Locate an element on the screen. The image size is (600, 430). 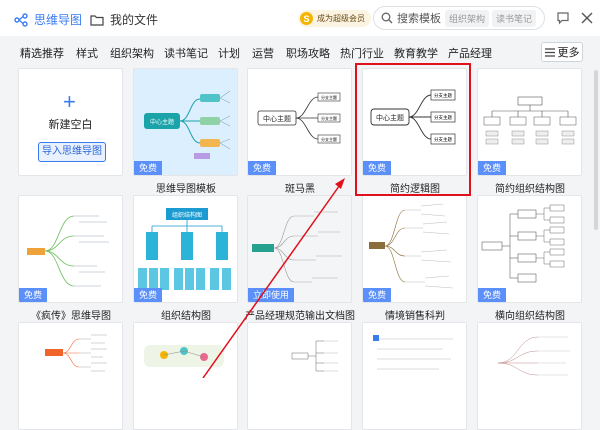
scrollbar is located at coordinates (596, 150).